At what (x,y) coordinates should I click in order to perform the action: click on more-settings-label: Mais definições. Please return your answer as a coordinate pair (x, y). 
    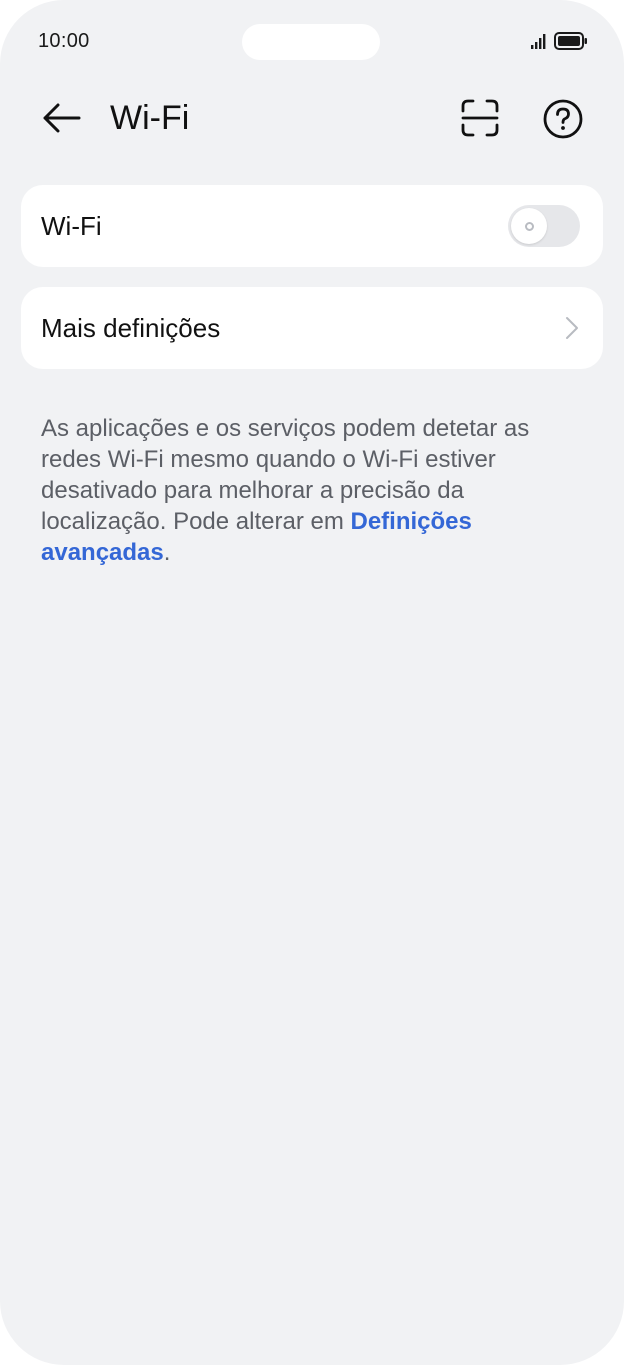
    Looking at the image, I should click on (131, 328).